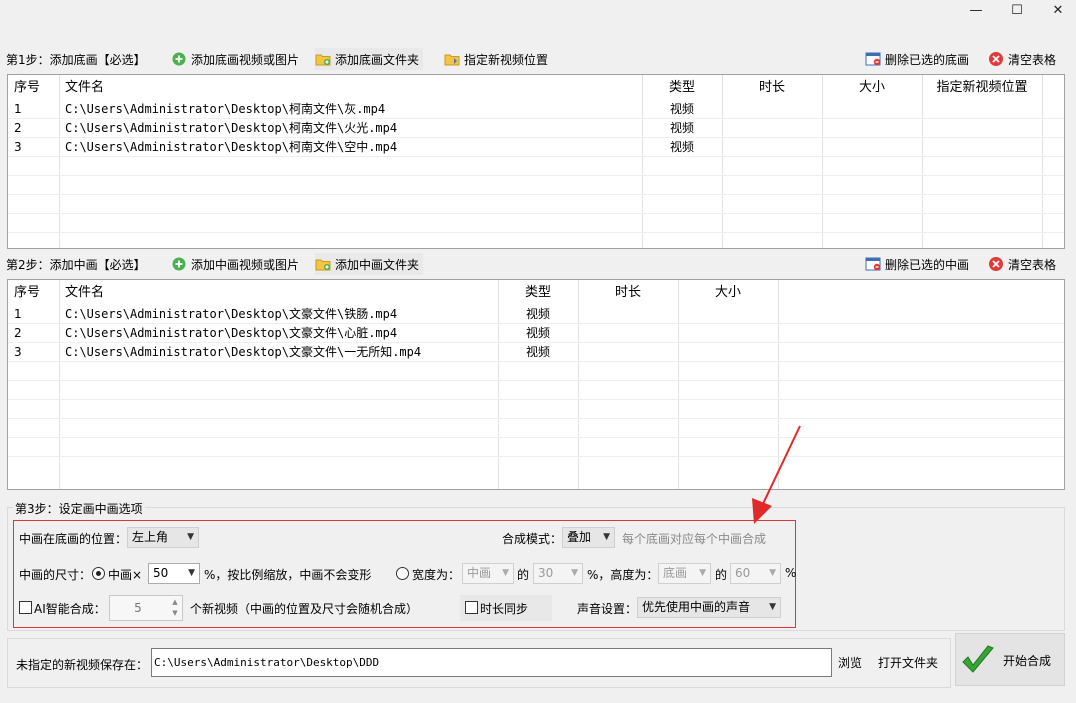  What do you see at coordinates (479, 573) in the screenshot?
I see `width-ref-value: 中画` at bounding box center [479, 573].